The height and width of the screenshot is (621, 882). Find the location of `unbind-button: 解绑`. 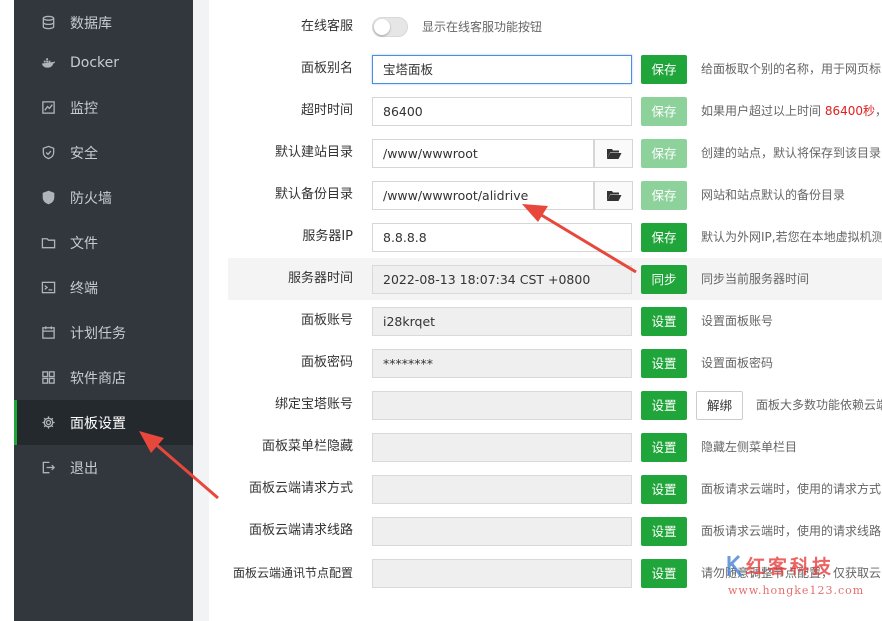

unbind-button: 解绑 is located at coordinates (719, 405).